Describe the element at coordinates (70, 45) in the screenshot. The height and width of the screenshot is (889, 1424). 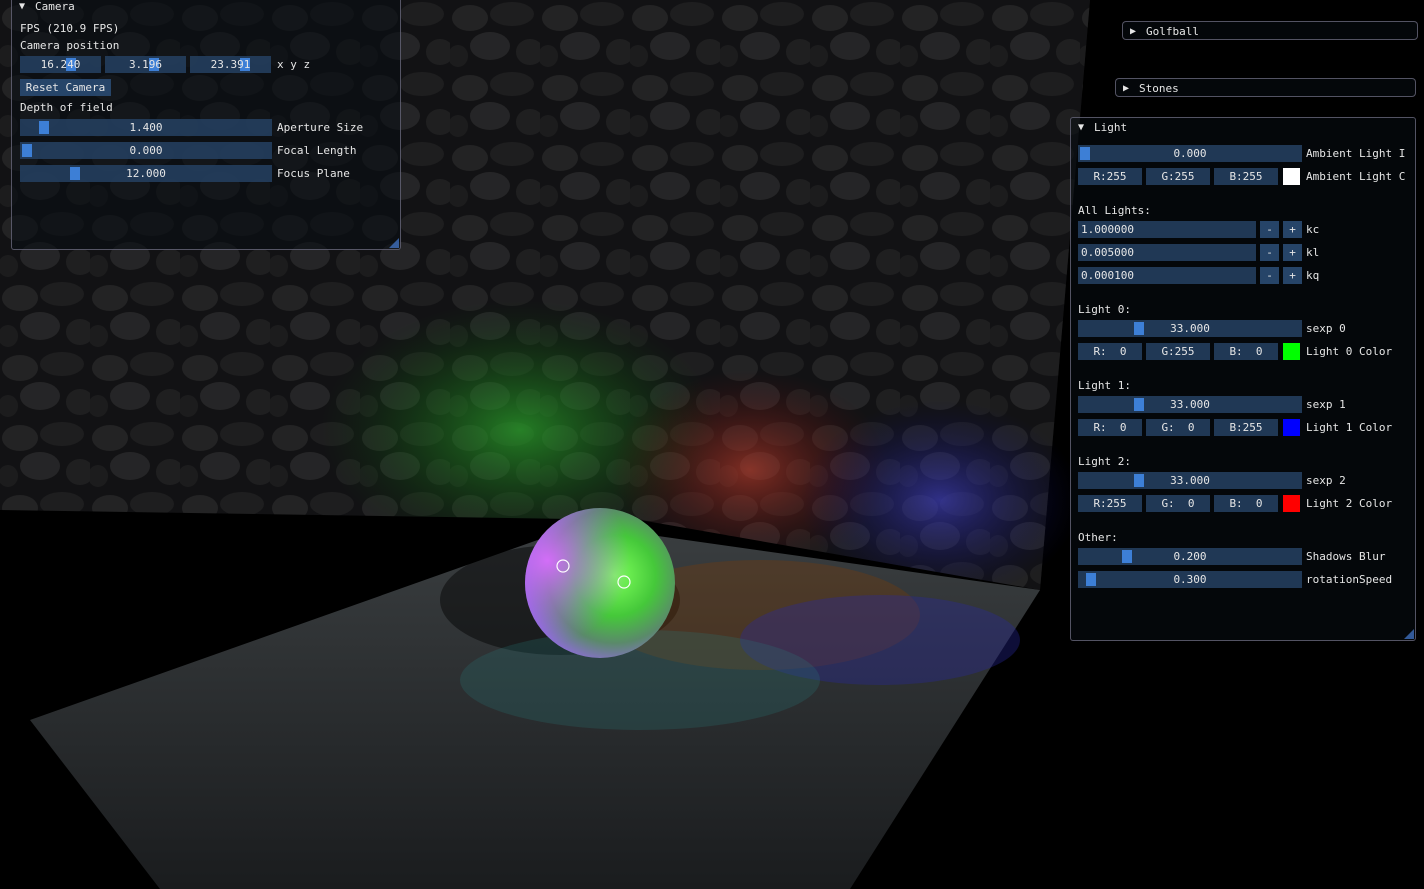
I see `camera-position-label: Camera position` at that location.